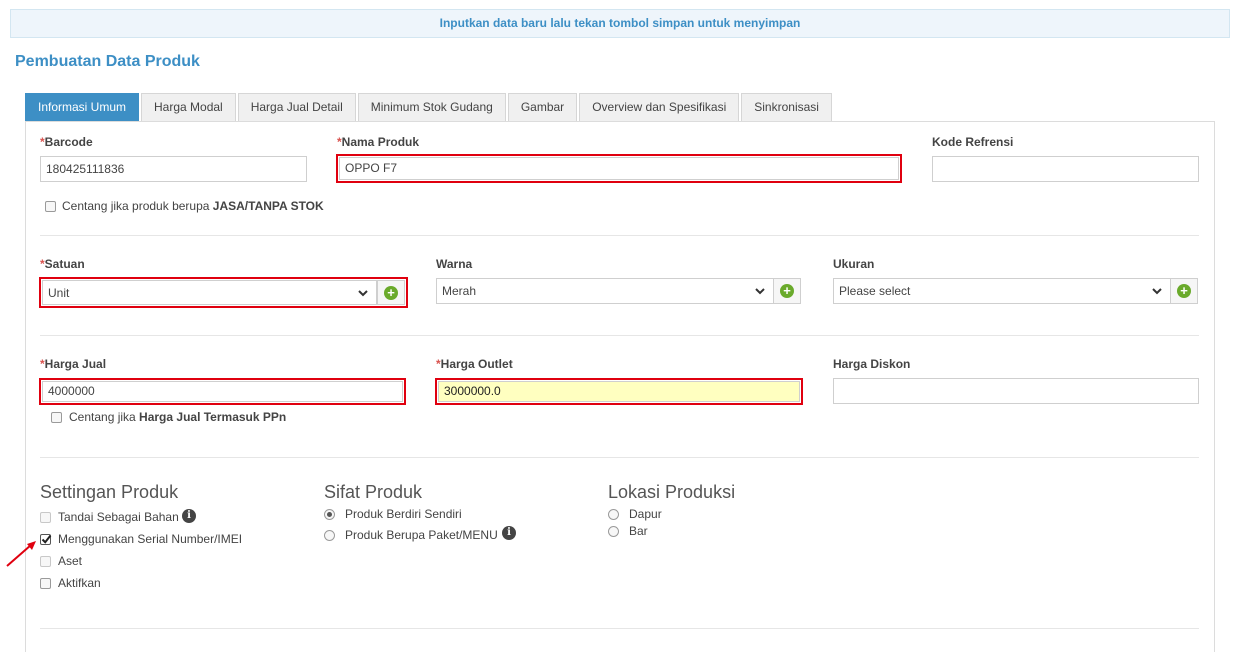 This screenshot has width=1238, height=652. What do you see at coordinates (454, 264) in the screenshot?
I see `warna-label: Warna` at bounding box center [454, 264].